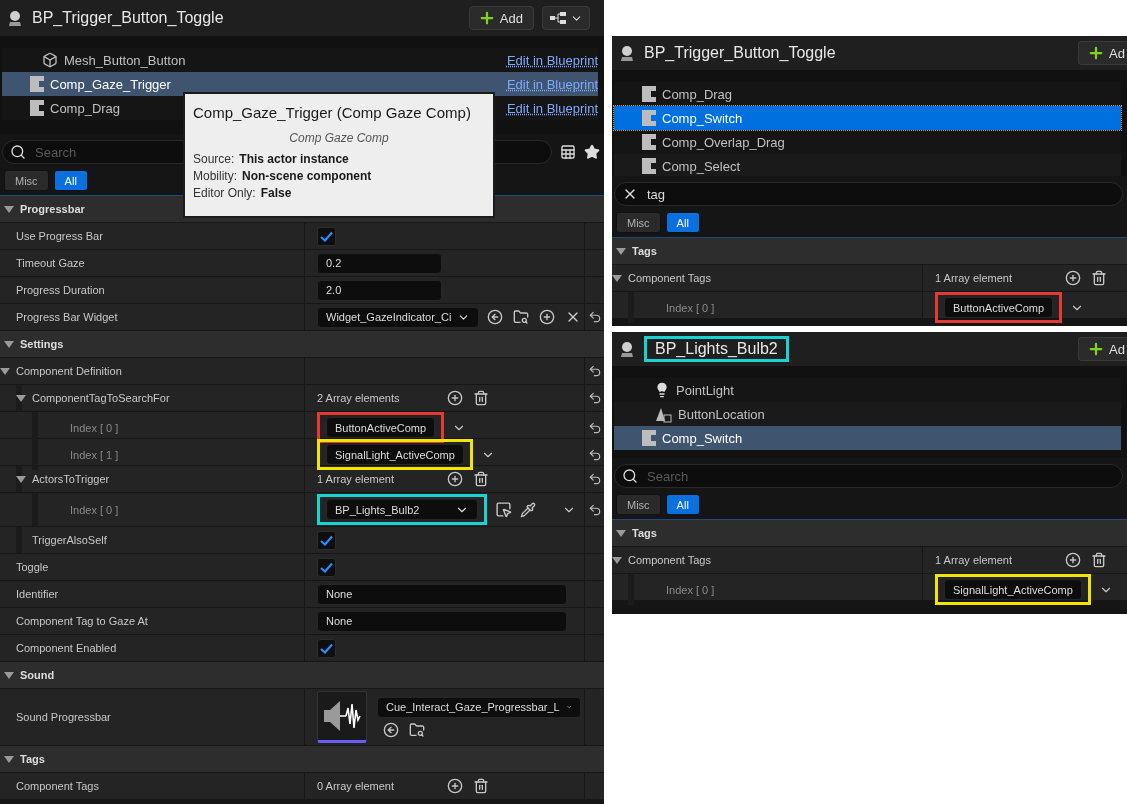 This screenshot has width=1127, height=804. What do you see at coordinates (71, 479) in the screenshot?
I see `property-label: ActorsToTrigger` at bounding box center [71, 479].